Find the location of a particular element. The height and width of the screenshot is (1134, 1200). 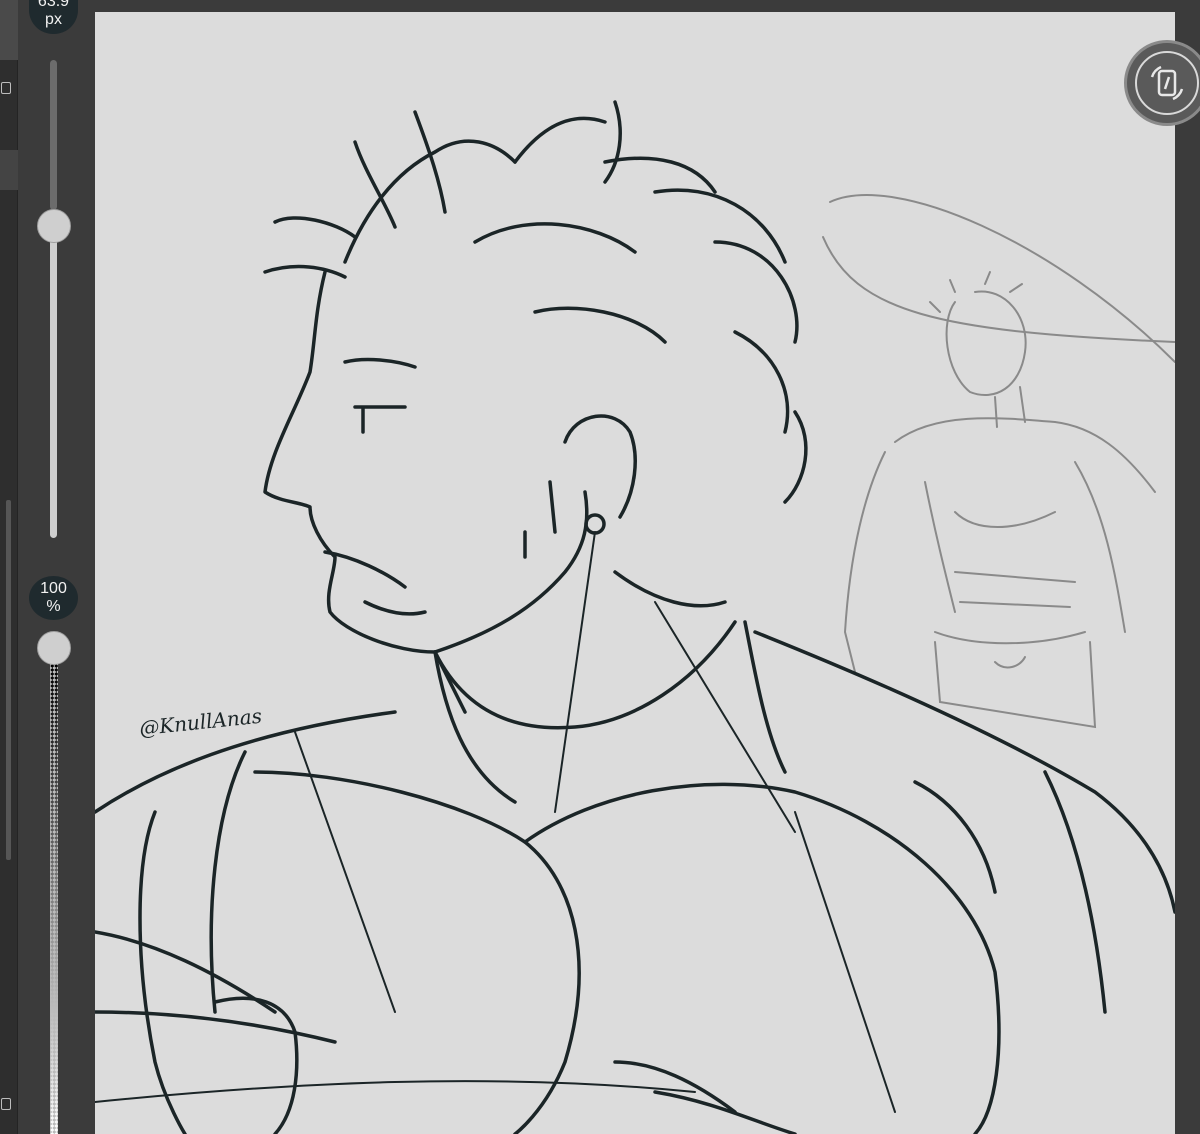

brush-size-value: 63.9 is located at coordinates (53, 5).